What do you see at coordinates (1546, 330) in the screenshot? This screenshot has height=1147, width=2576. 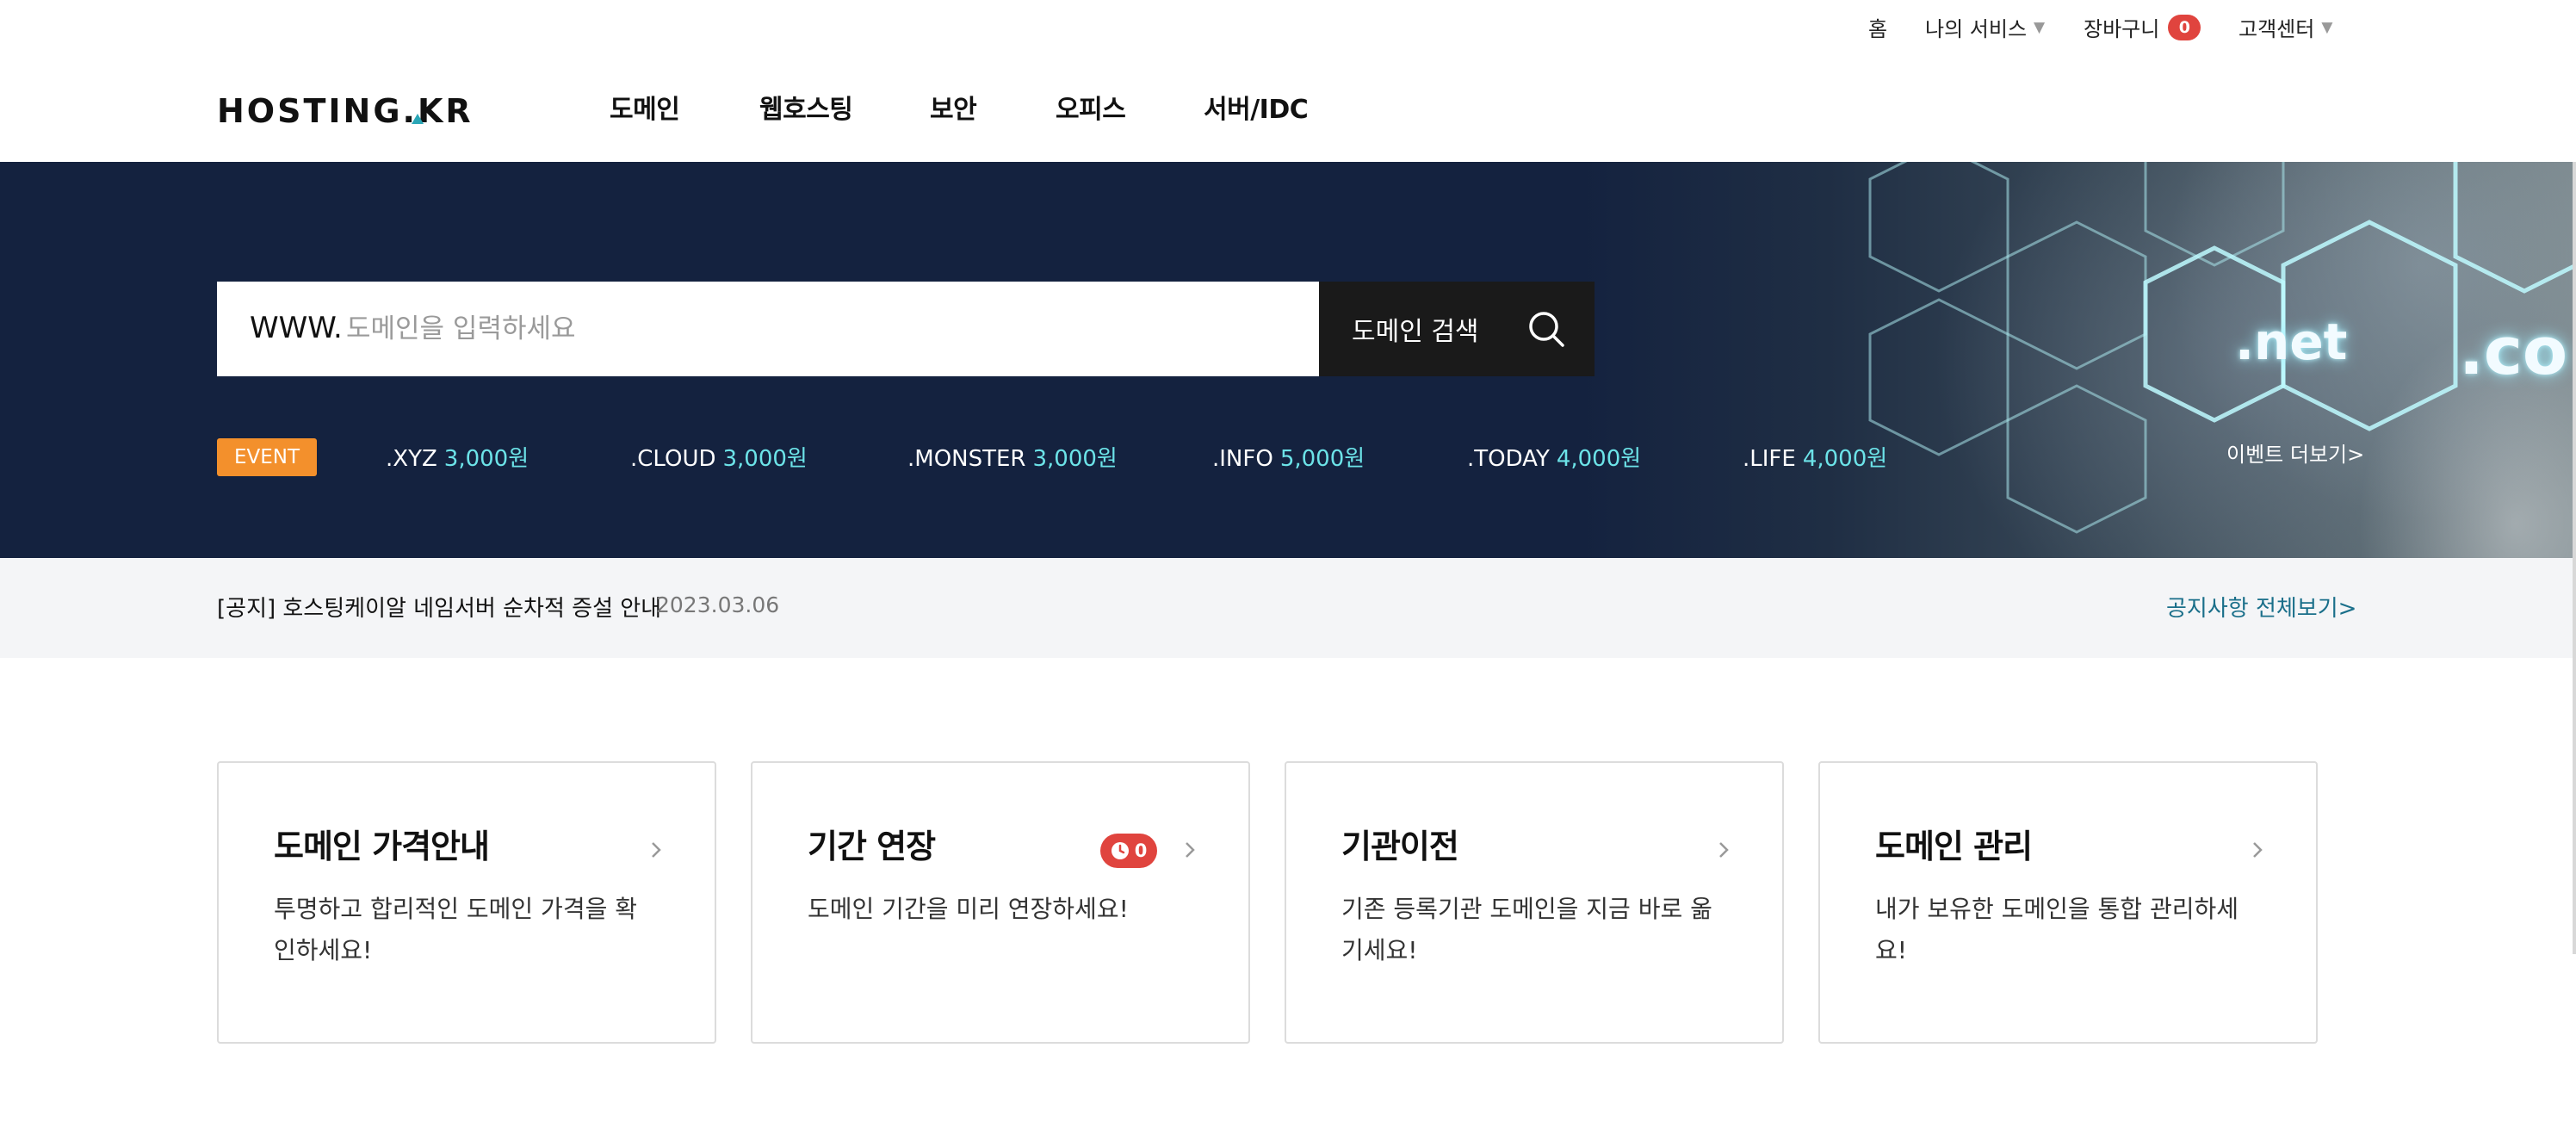 I see `search-icon` at bounding box center [1546, 330].